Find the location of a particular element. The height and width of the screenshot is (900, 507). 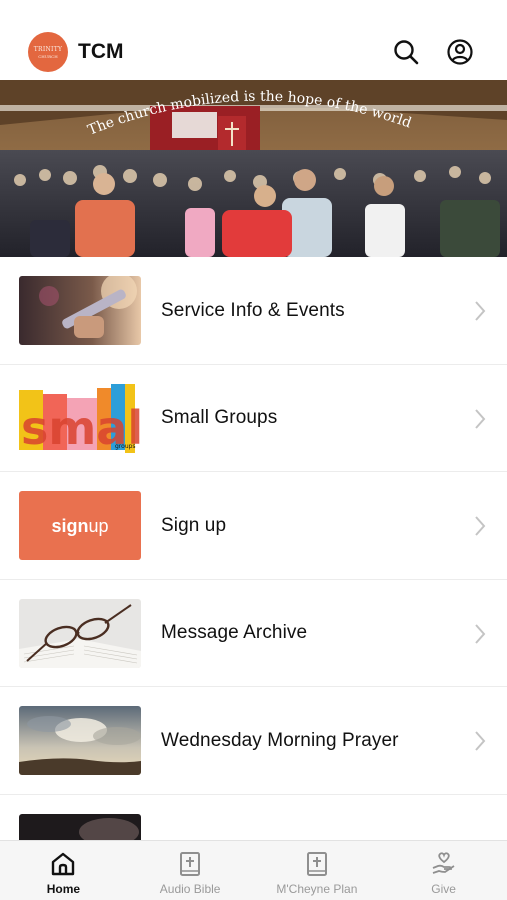

menu-item-wednesday-prayer: Wednesday Morning Prayer is located at coordinates (253, 741).